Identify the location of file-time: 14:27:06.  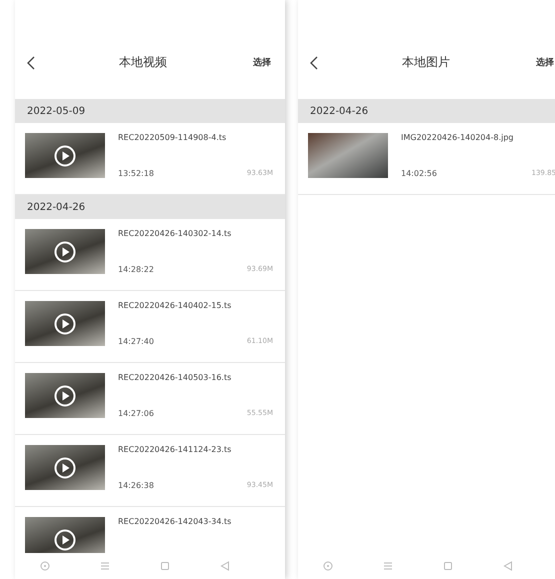
(136, 413).